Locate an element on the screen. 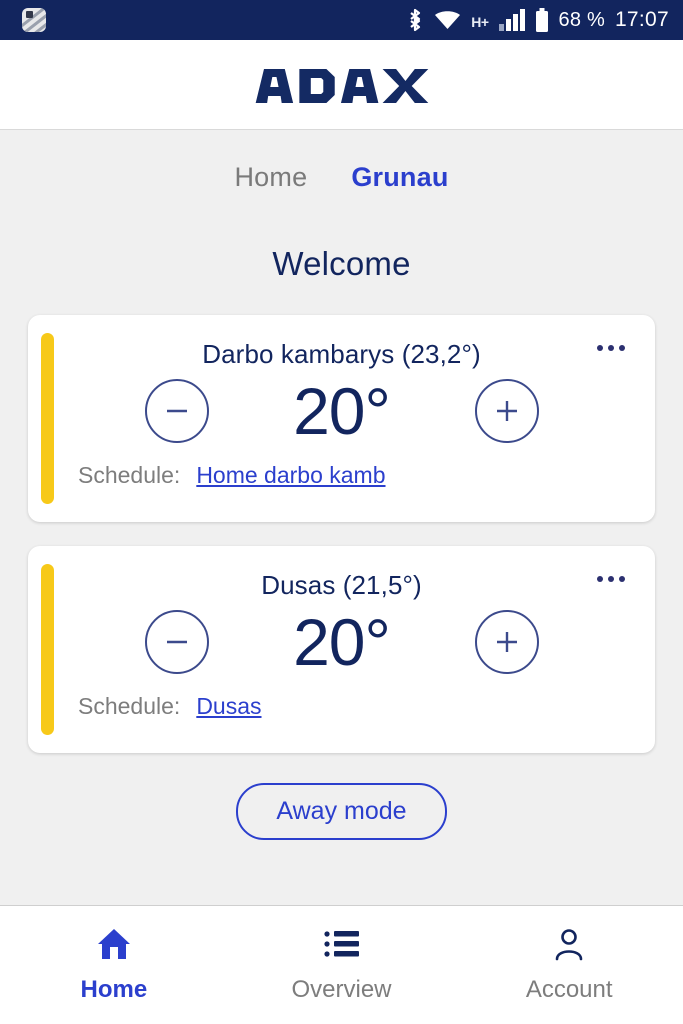 This screenshot has height=1024, width=683. tab-home: Home is located at coordinates (270, 177).